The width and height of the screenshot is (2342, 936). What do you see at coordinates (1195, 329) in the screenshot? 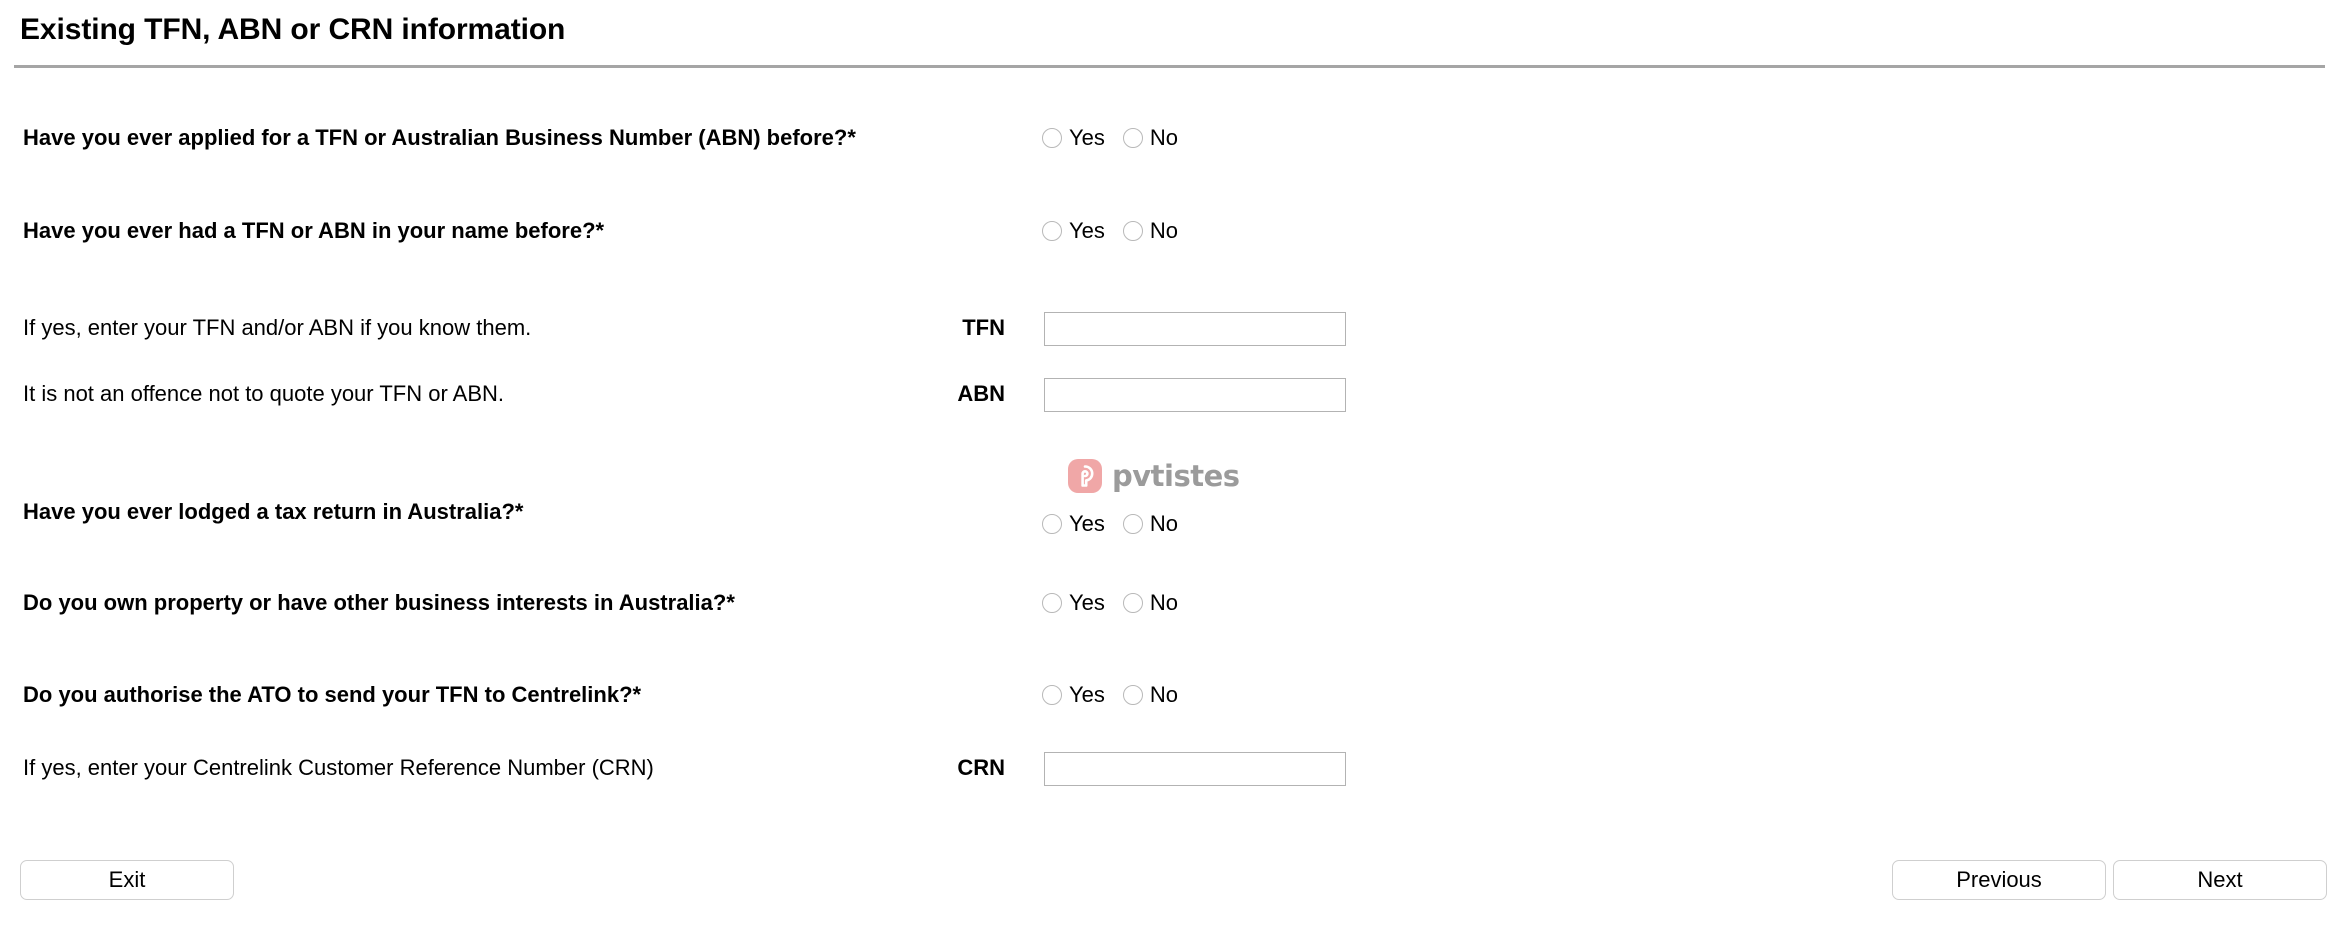
I see `tfn-input` at bounding box center [1195, 329].